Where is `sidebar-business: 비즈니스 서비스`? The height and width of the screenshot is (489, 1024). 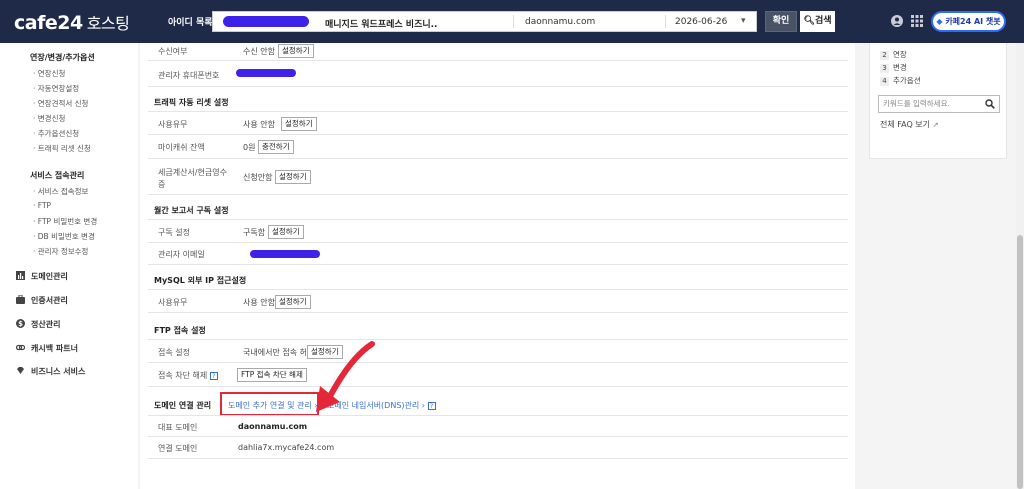
sidebar-business: 비즈니스 서비스 is located at coordinates (50, 371).